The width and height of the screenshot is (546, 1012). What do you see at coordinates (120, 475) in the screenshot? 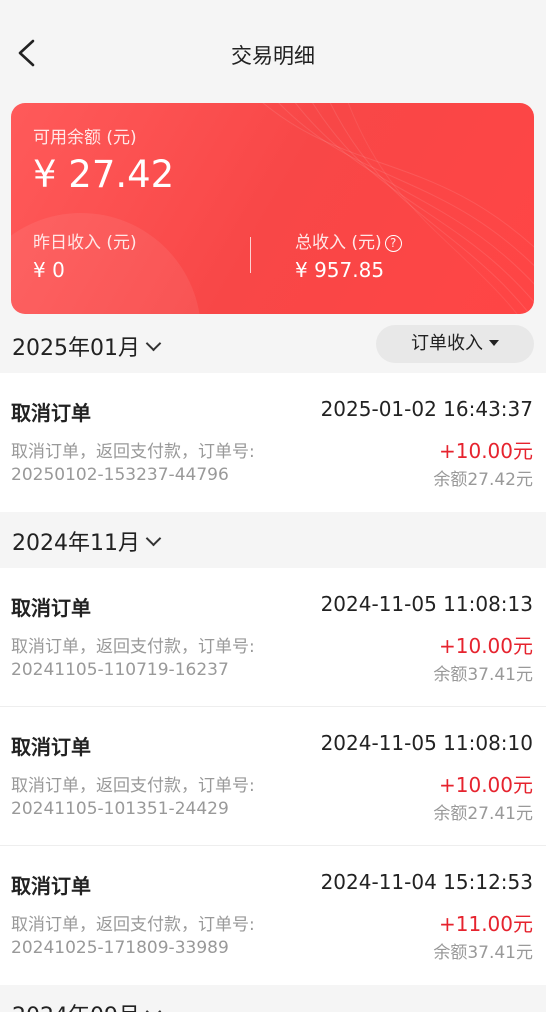
I see `transaction-order-no: 20250102-153237-44796` at bounding box center [120, 475].